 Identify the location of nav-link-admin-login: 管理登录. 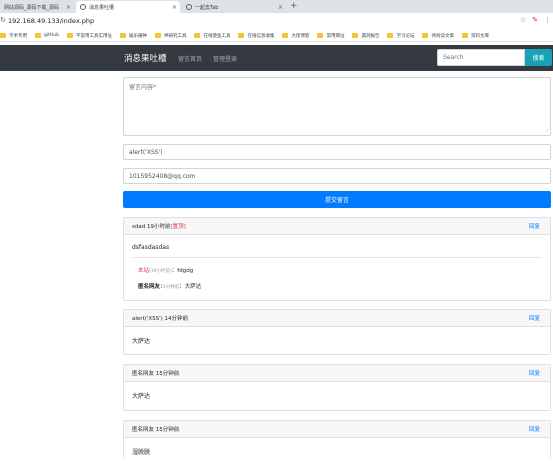
(225, 58).